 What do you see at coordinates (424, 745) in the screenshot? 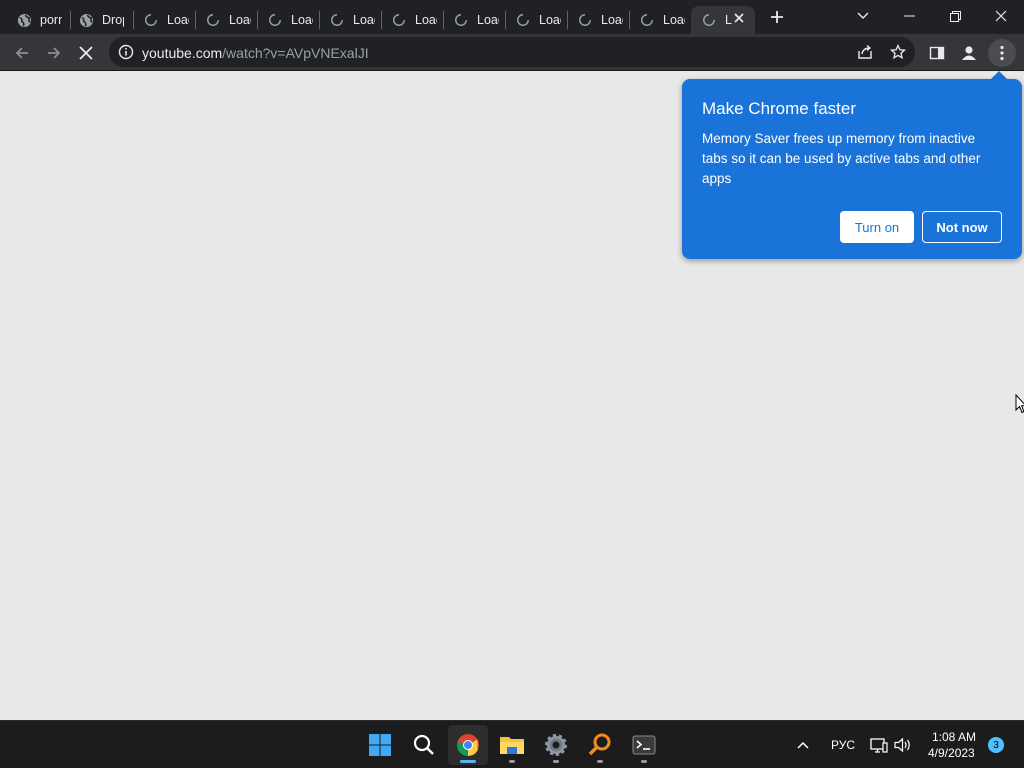
I see `search-icon` at bounding box center [424, 745].